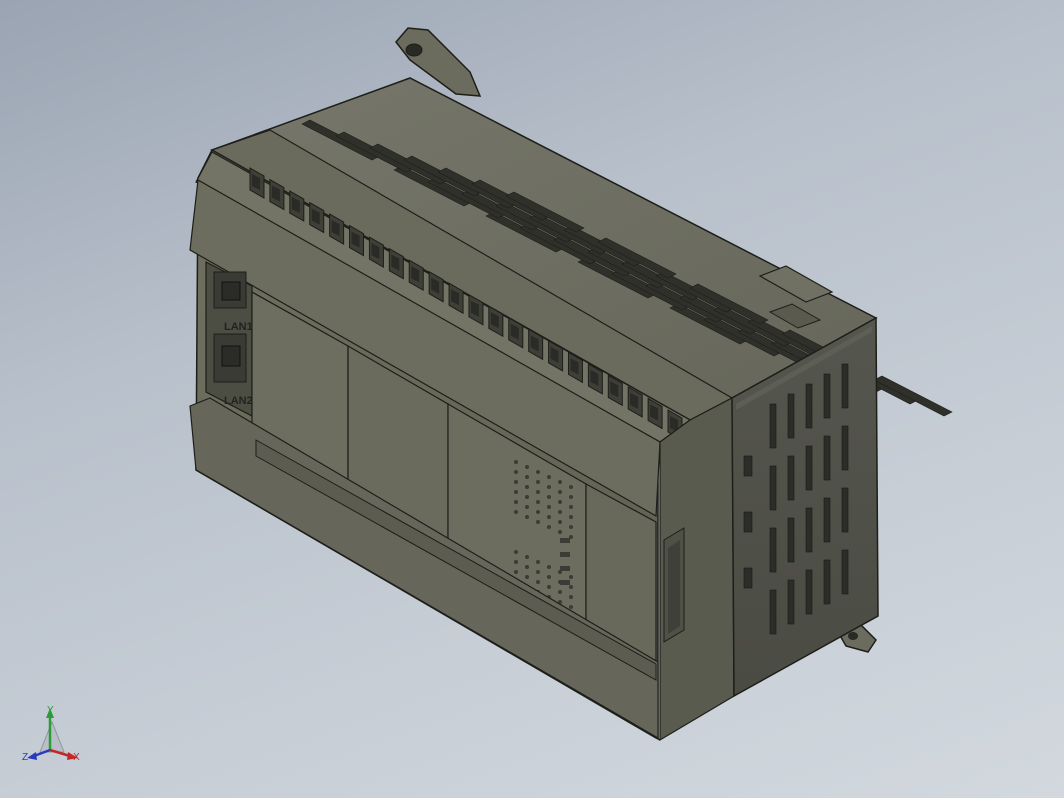 This screenshot has height=798, width=1064. What do you see at coordinates (76, 757) in the screenshot?
I see `x-axis-label: X` at bounding box center [76, 757].